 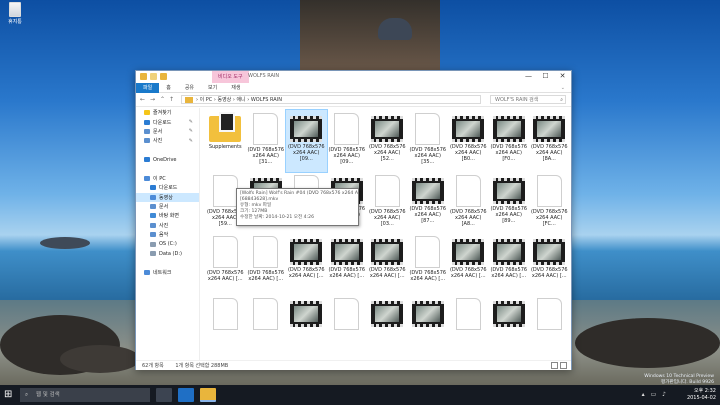 What do you see at coordinates (167, 225) in the screenshot?
I see `nav-item: 사진` at bounding box center [167, 225].